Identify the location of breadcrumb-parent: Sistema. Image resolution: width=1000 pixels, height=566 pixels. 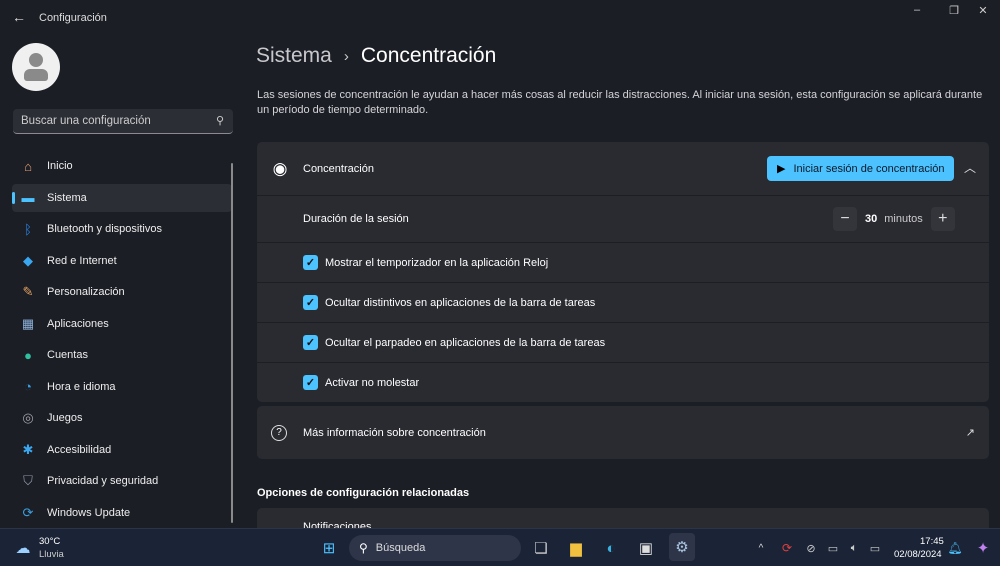
(294, 56).